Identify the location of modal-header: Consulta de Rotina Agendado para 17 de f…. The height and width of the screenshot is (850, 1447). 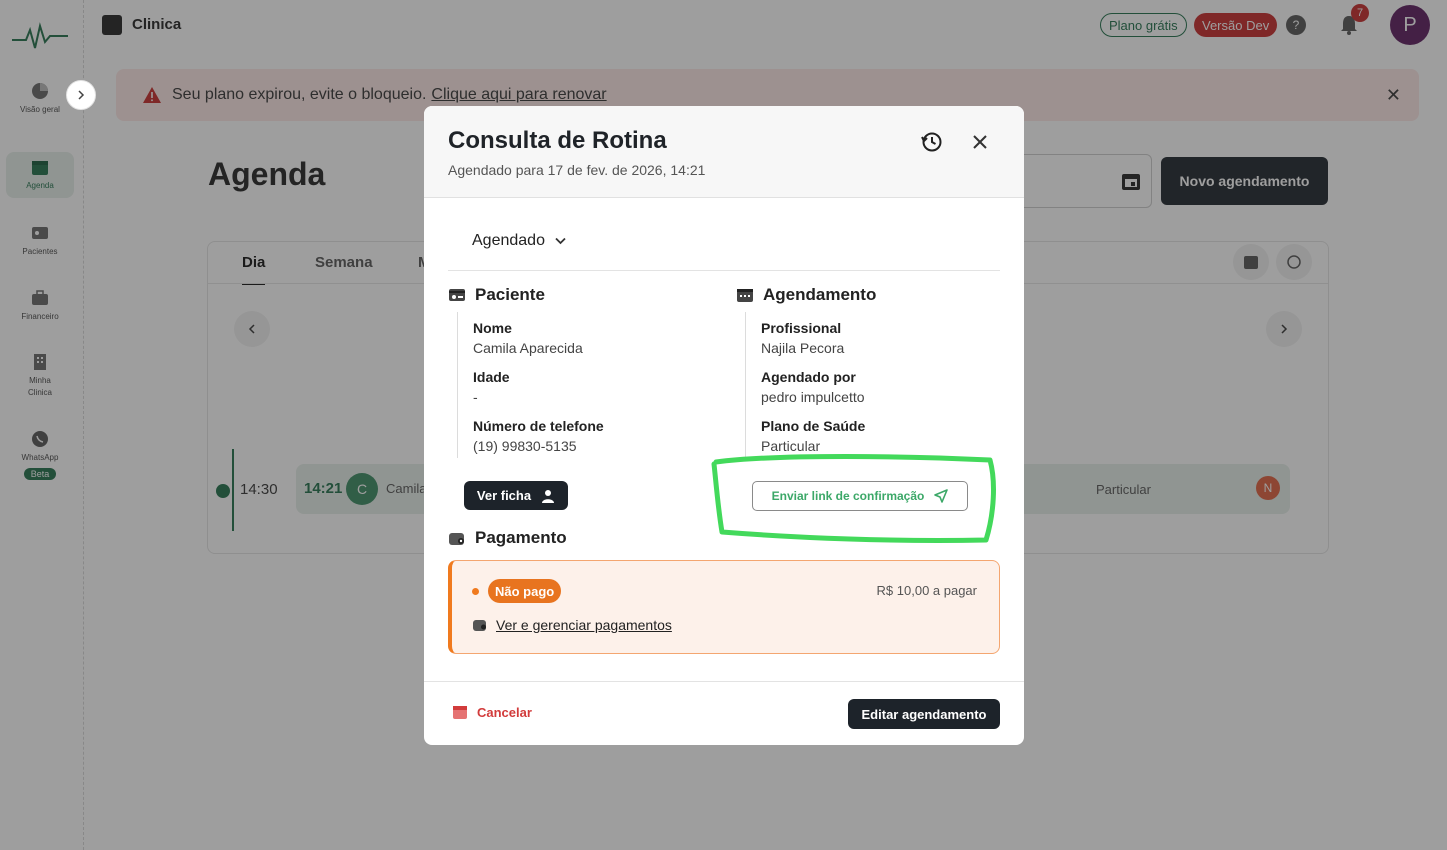
(724, 152).